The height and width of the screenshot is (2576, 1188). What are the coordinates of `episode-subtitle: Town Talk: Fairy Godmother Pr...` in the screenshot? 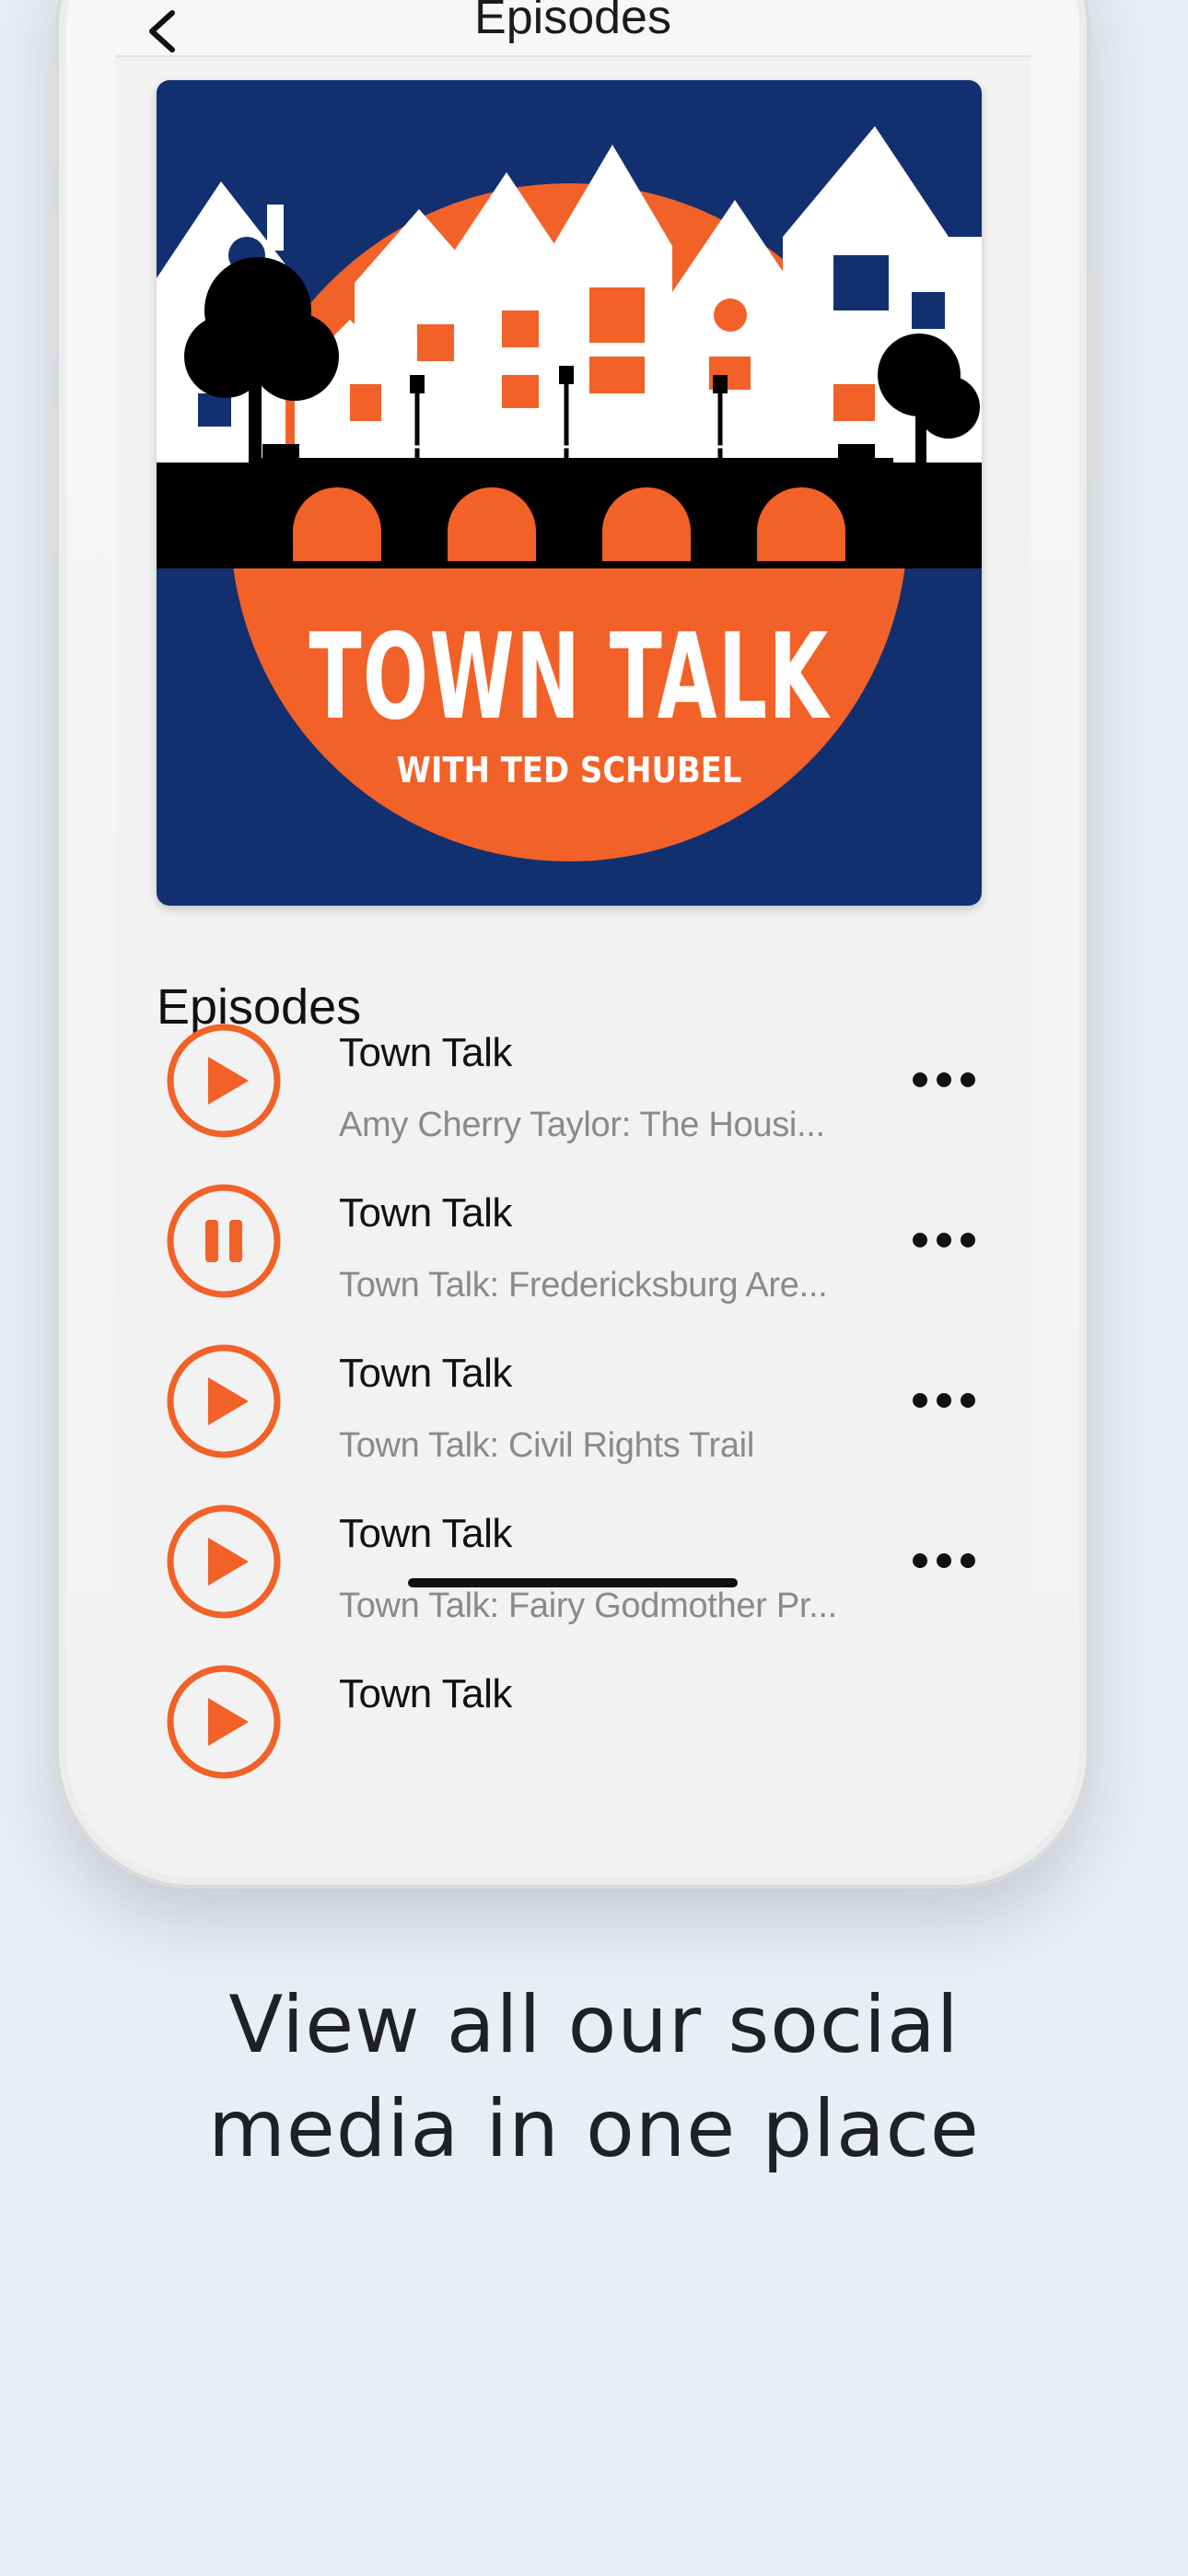 It's located at (588, 1606).